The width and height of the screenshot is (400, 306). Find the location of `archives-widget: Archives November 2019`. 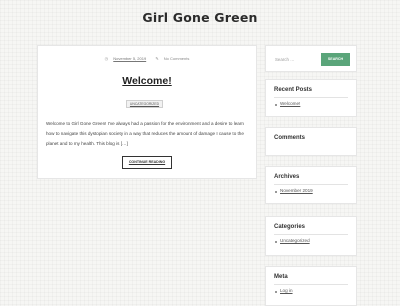

archives-widget: Archives November 2019 is located at coordinates (311, 185).